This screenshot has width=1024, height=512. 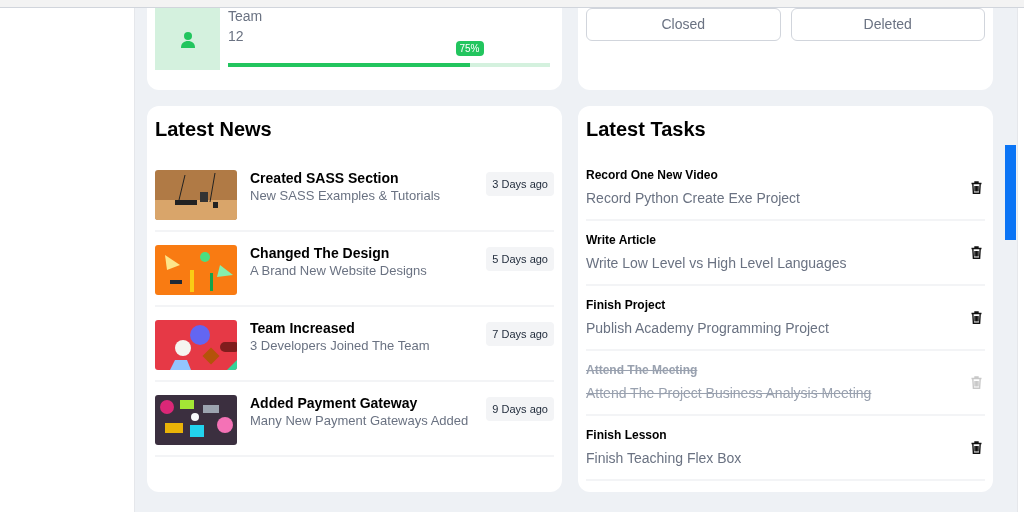 What do you see at coordinates (236, 36) in the screenshot?
I see `stat-value: 12` at bounding box center [236, 36].